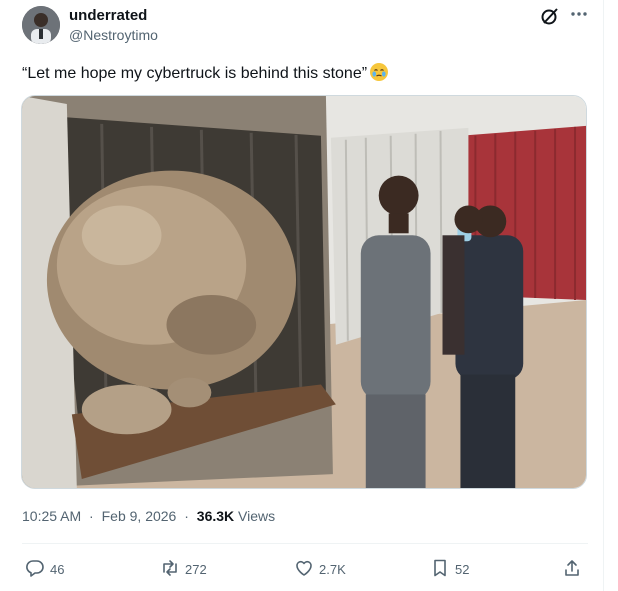  What do you see at coordinates (108, 15) in the screenshot?
I see `display-name: underrated` at bounding box center [108, 15].